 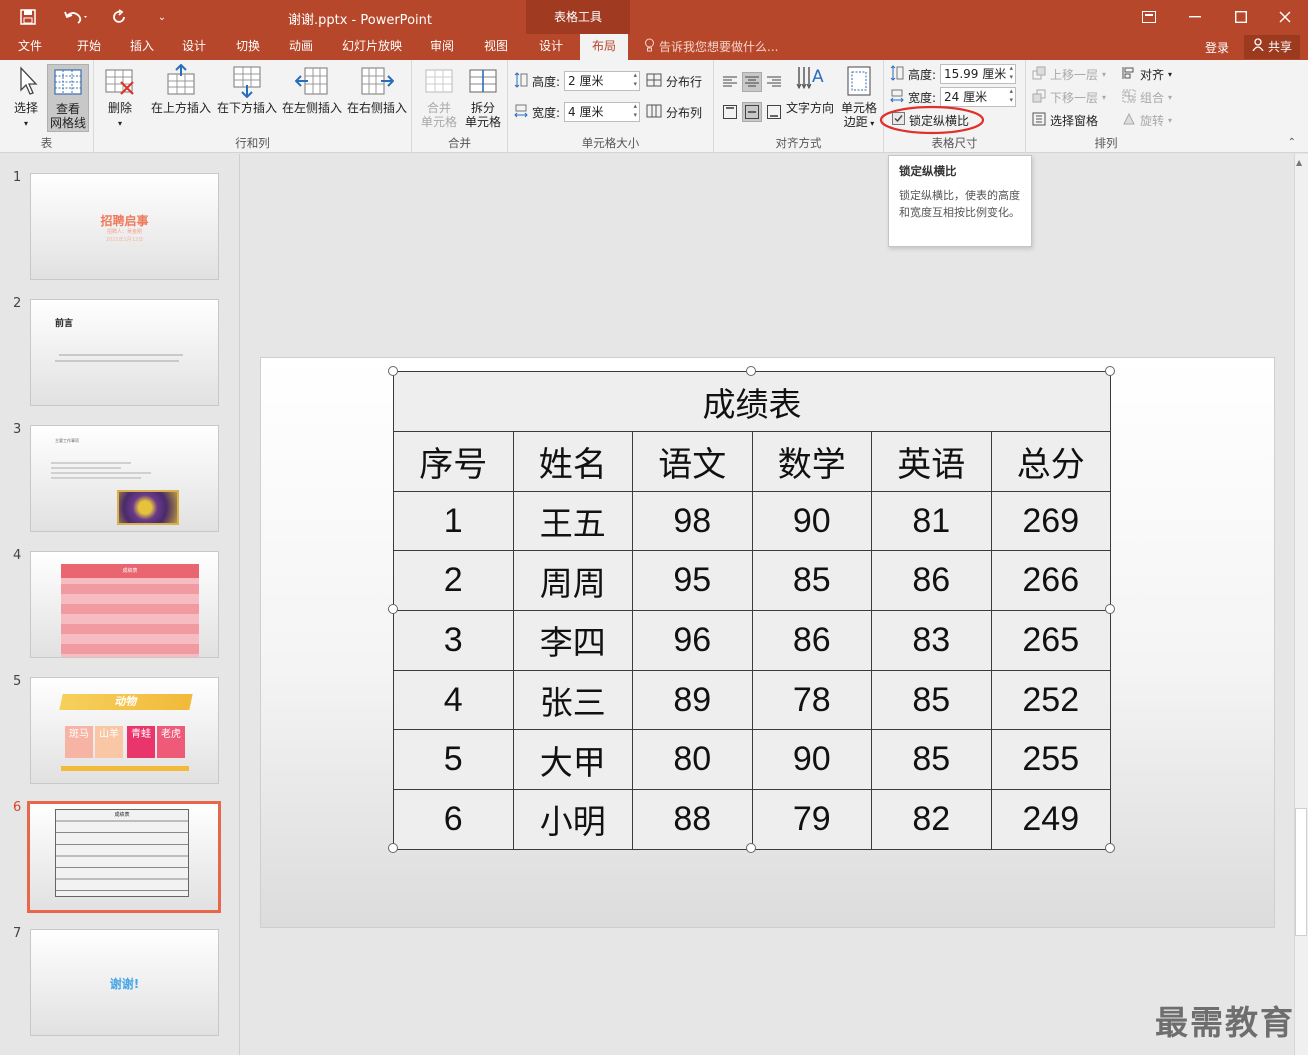 I want to click on slide-thumbnail-2: 前言, so click(x=124, y=352).